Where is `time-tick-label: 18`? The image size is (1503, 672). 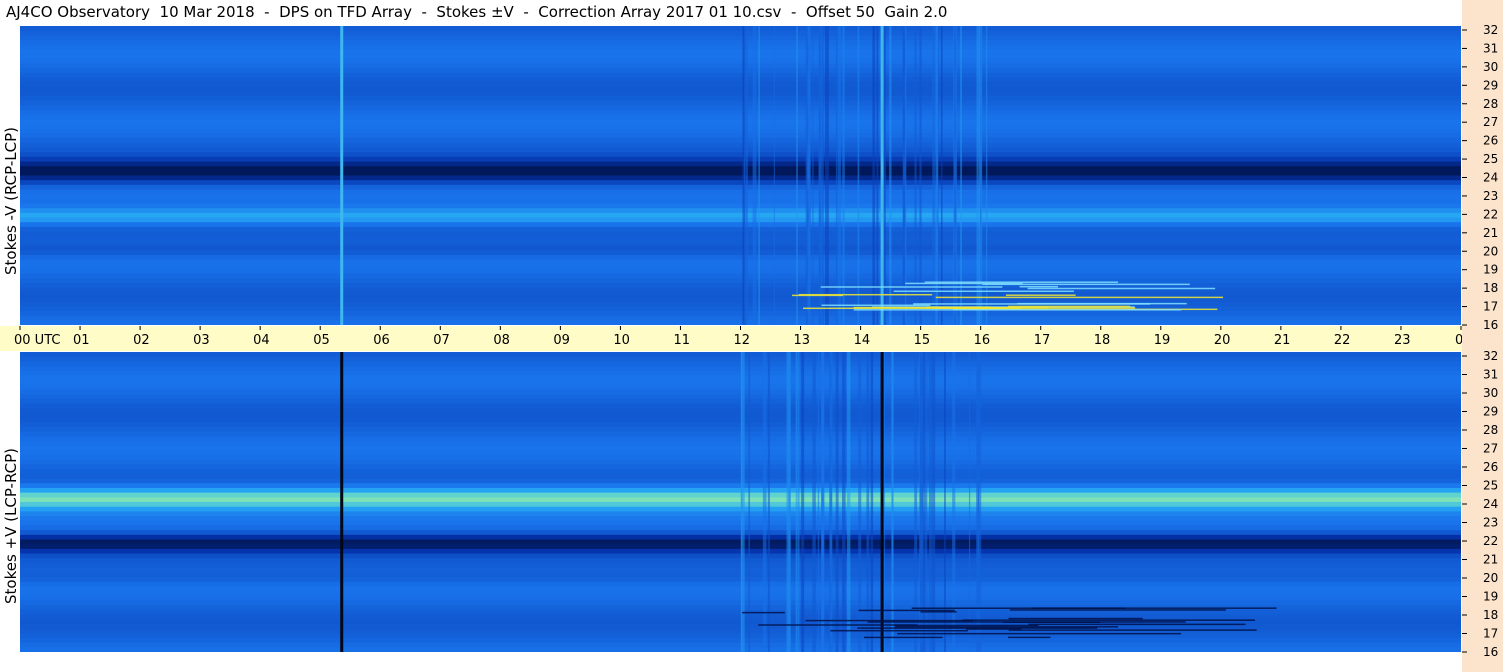
time-tick-label: 18 is located at coordinates (1102, 340).